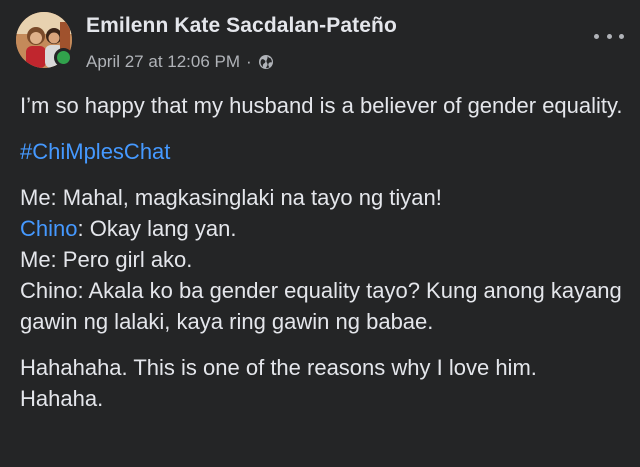  What do you see at coordinates (596, 36) in the screenshot?
I see `more-horizontal-icon` at bounding box center [596, 36].